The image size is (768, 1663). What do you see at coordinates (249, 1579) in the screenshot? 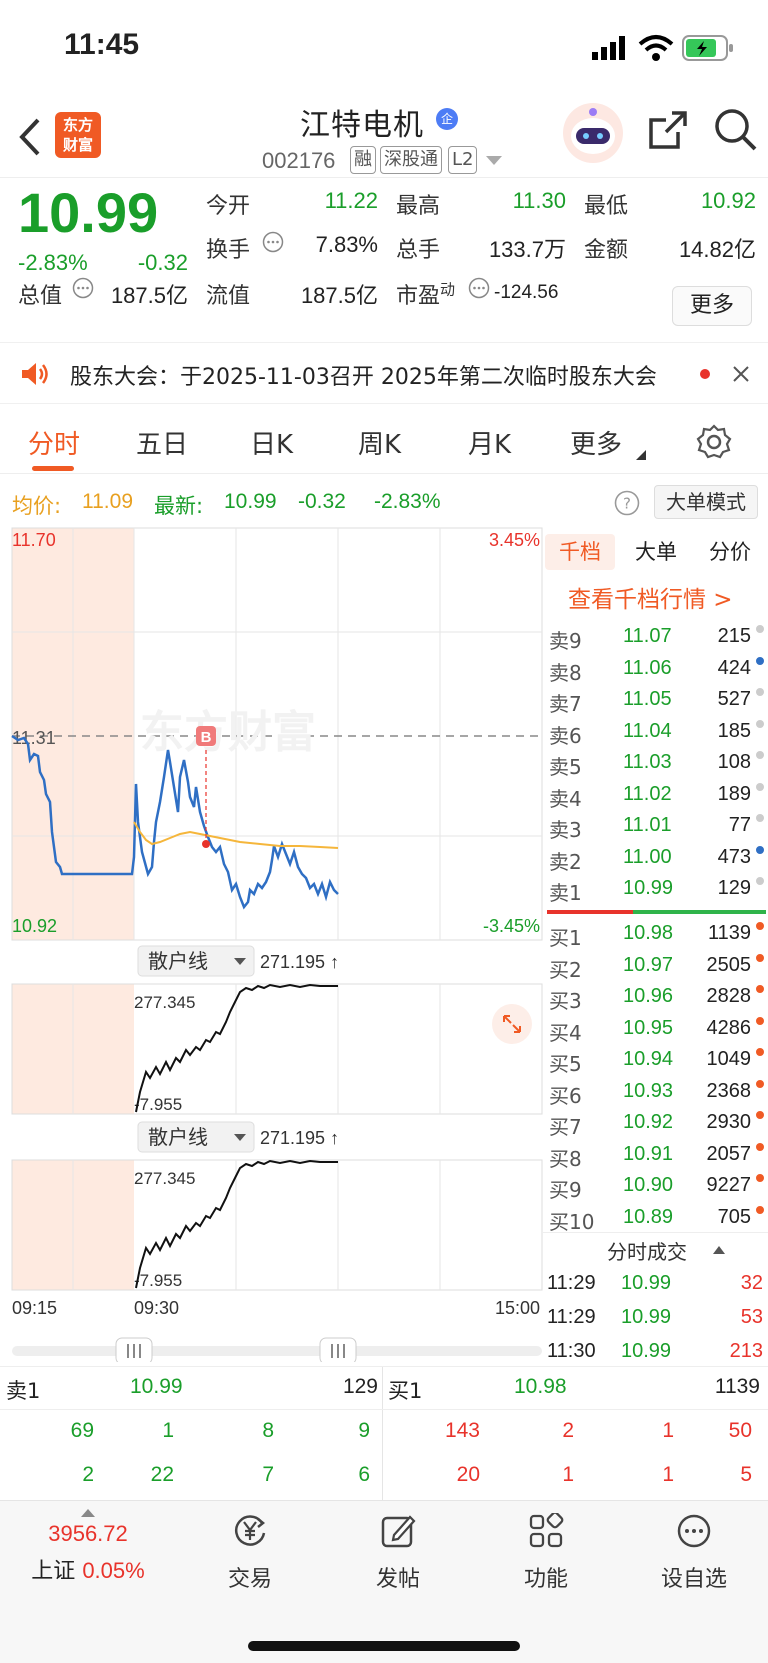
I see `nav-trade-label: 交易` at bounding box center [249, 1579].